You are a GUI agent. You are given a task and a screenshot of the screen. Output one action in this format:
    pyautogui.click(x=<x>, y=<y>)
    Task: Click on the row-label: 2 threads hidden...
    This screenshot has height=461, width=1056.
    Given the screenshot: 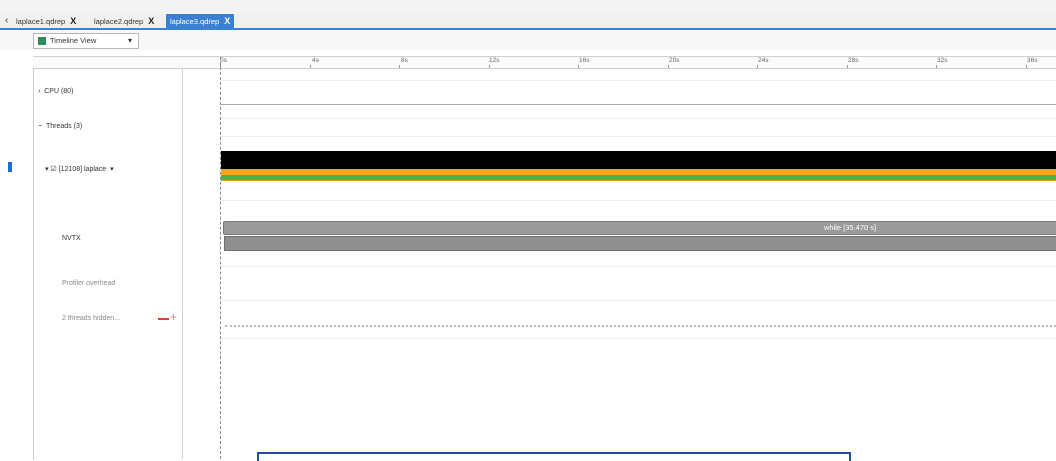 What is the action you would take?
    pyautogui.click(x=91, y=318)
    